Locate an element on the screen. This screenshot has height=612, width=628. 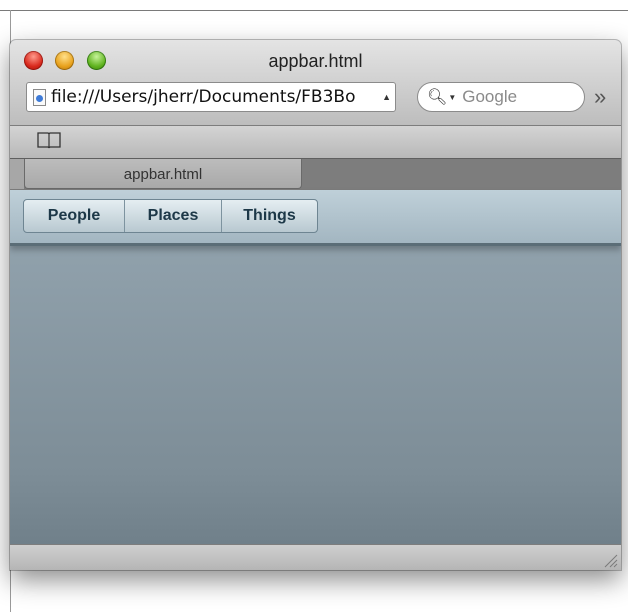
bookmarks-bar is located at coordinates (315, 142).